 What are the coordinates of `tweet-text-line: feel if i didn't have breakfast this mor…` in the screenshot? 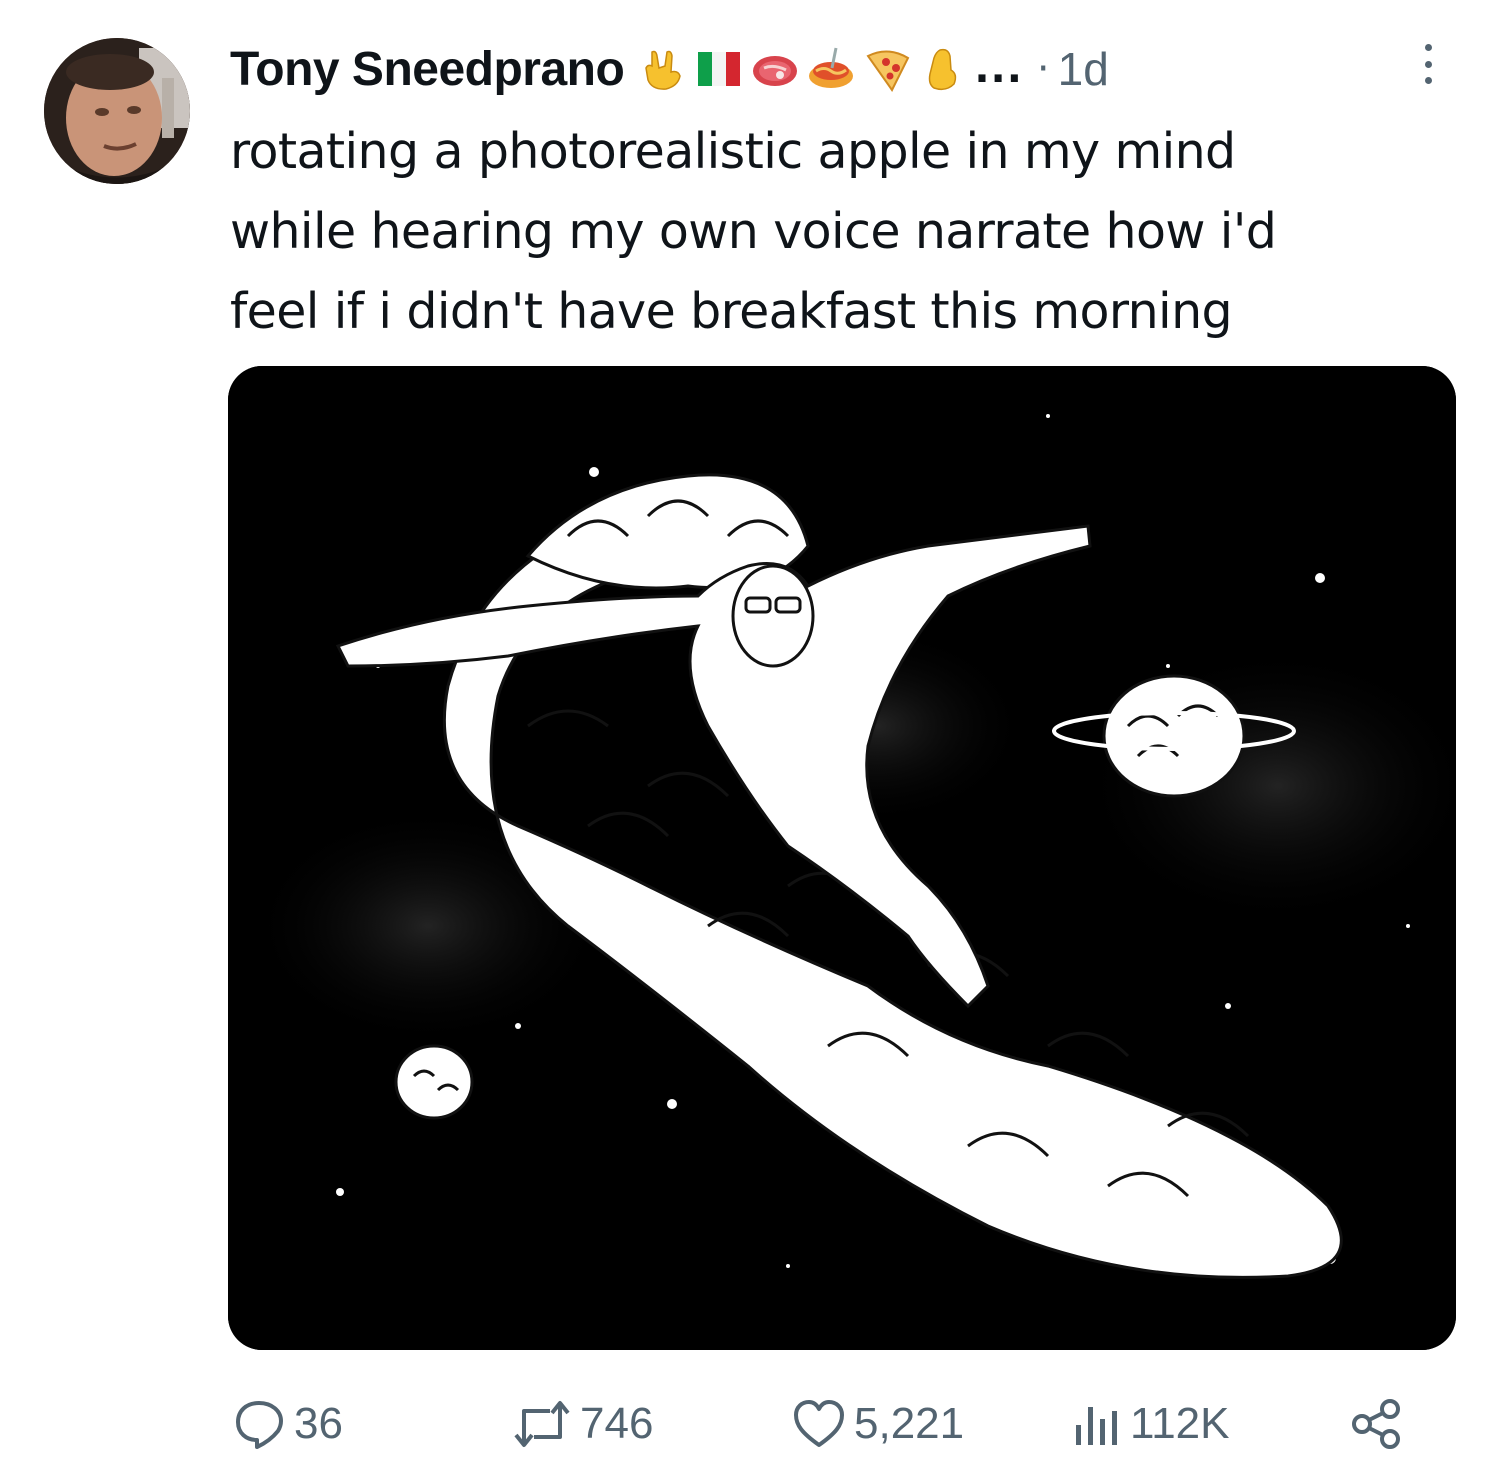 It's located at (731, 311).